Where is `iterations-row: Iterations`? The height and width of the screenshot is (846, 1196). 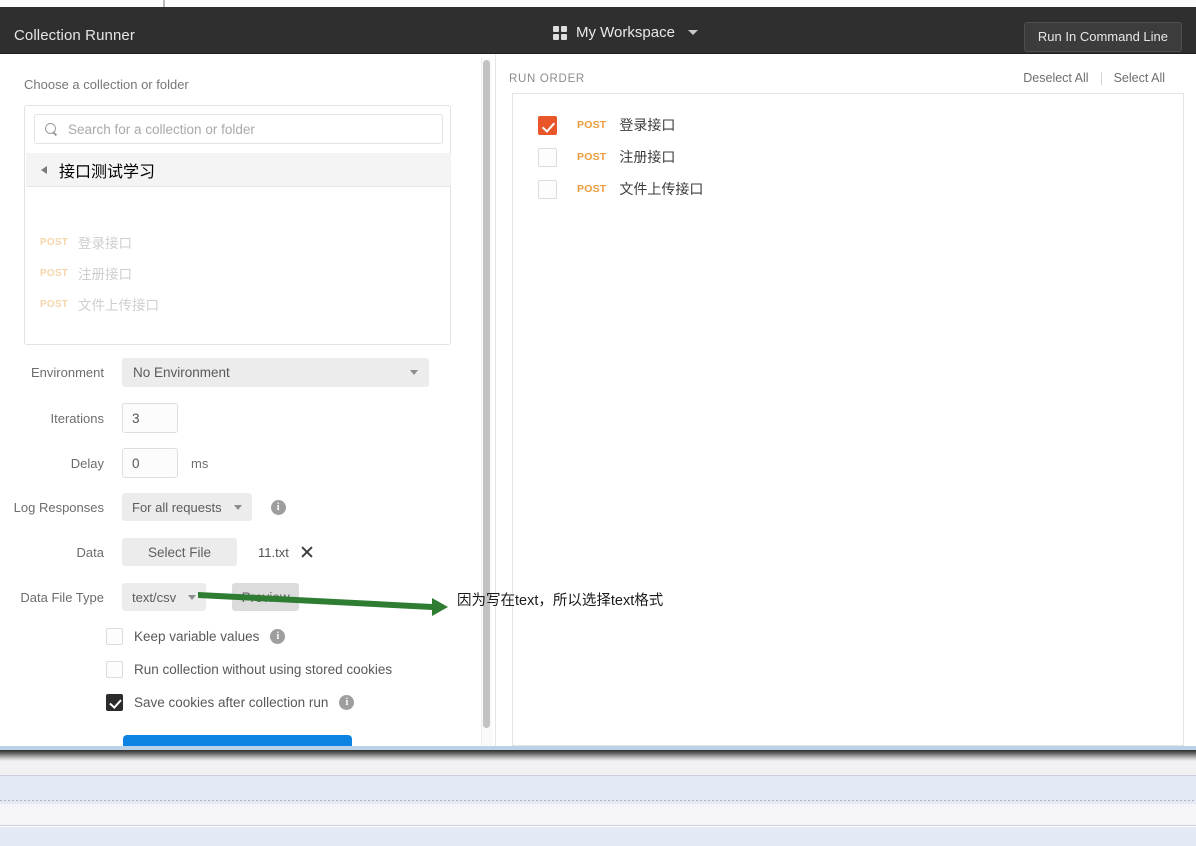
iterations-row: Iterations is located at coordinates (89, 418).